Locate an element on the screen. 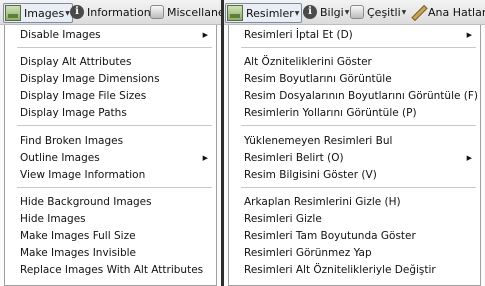 Image resolution: width=485 pixels, height=286 pixels. menu-item-disable-images: Disable Images ▶ is located at coordinates (110, 35).